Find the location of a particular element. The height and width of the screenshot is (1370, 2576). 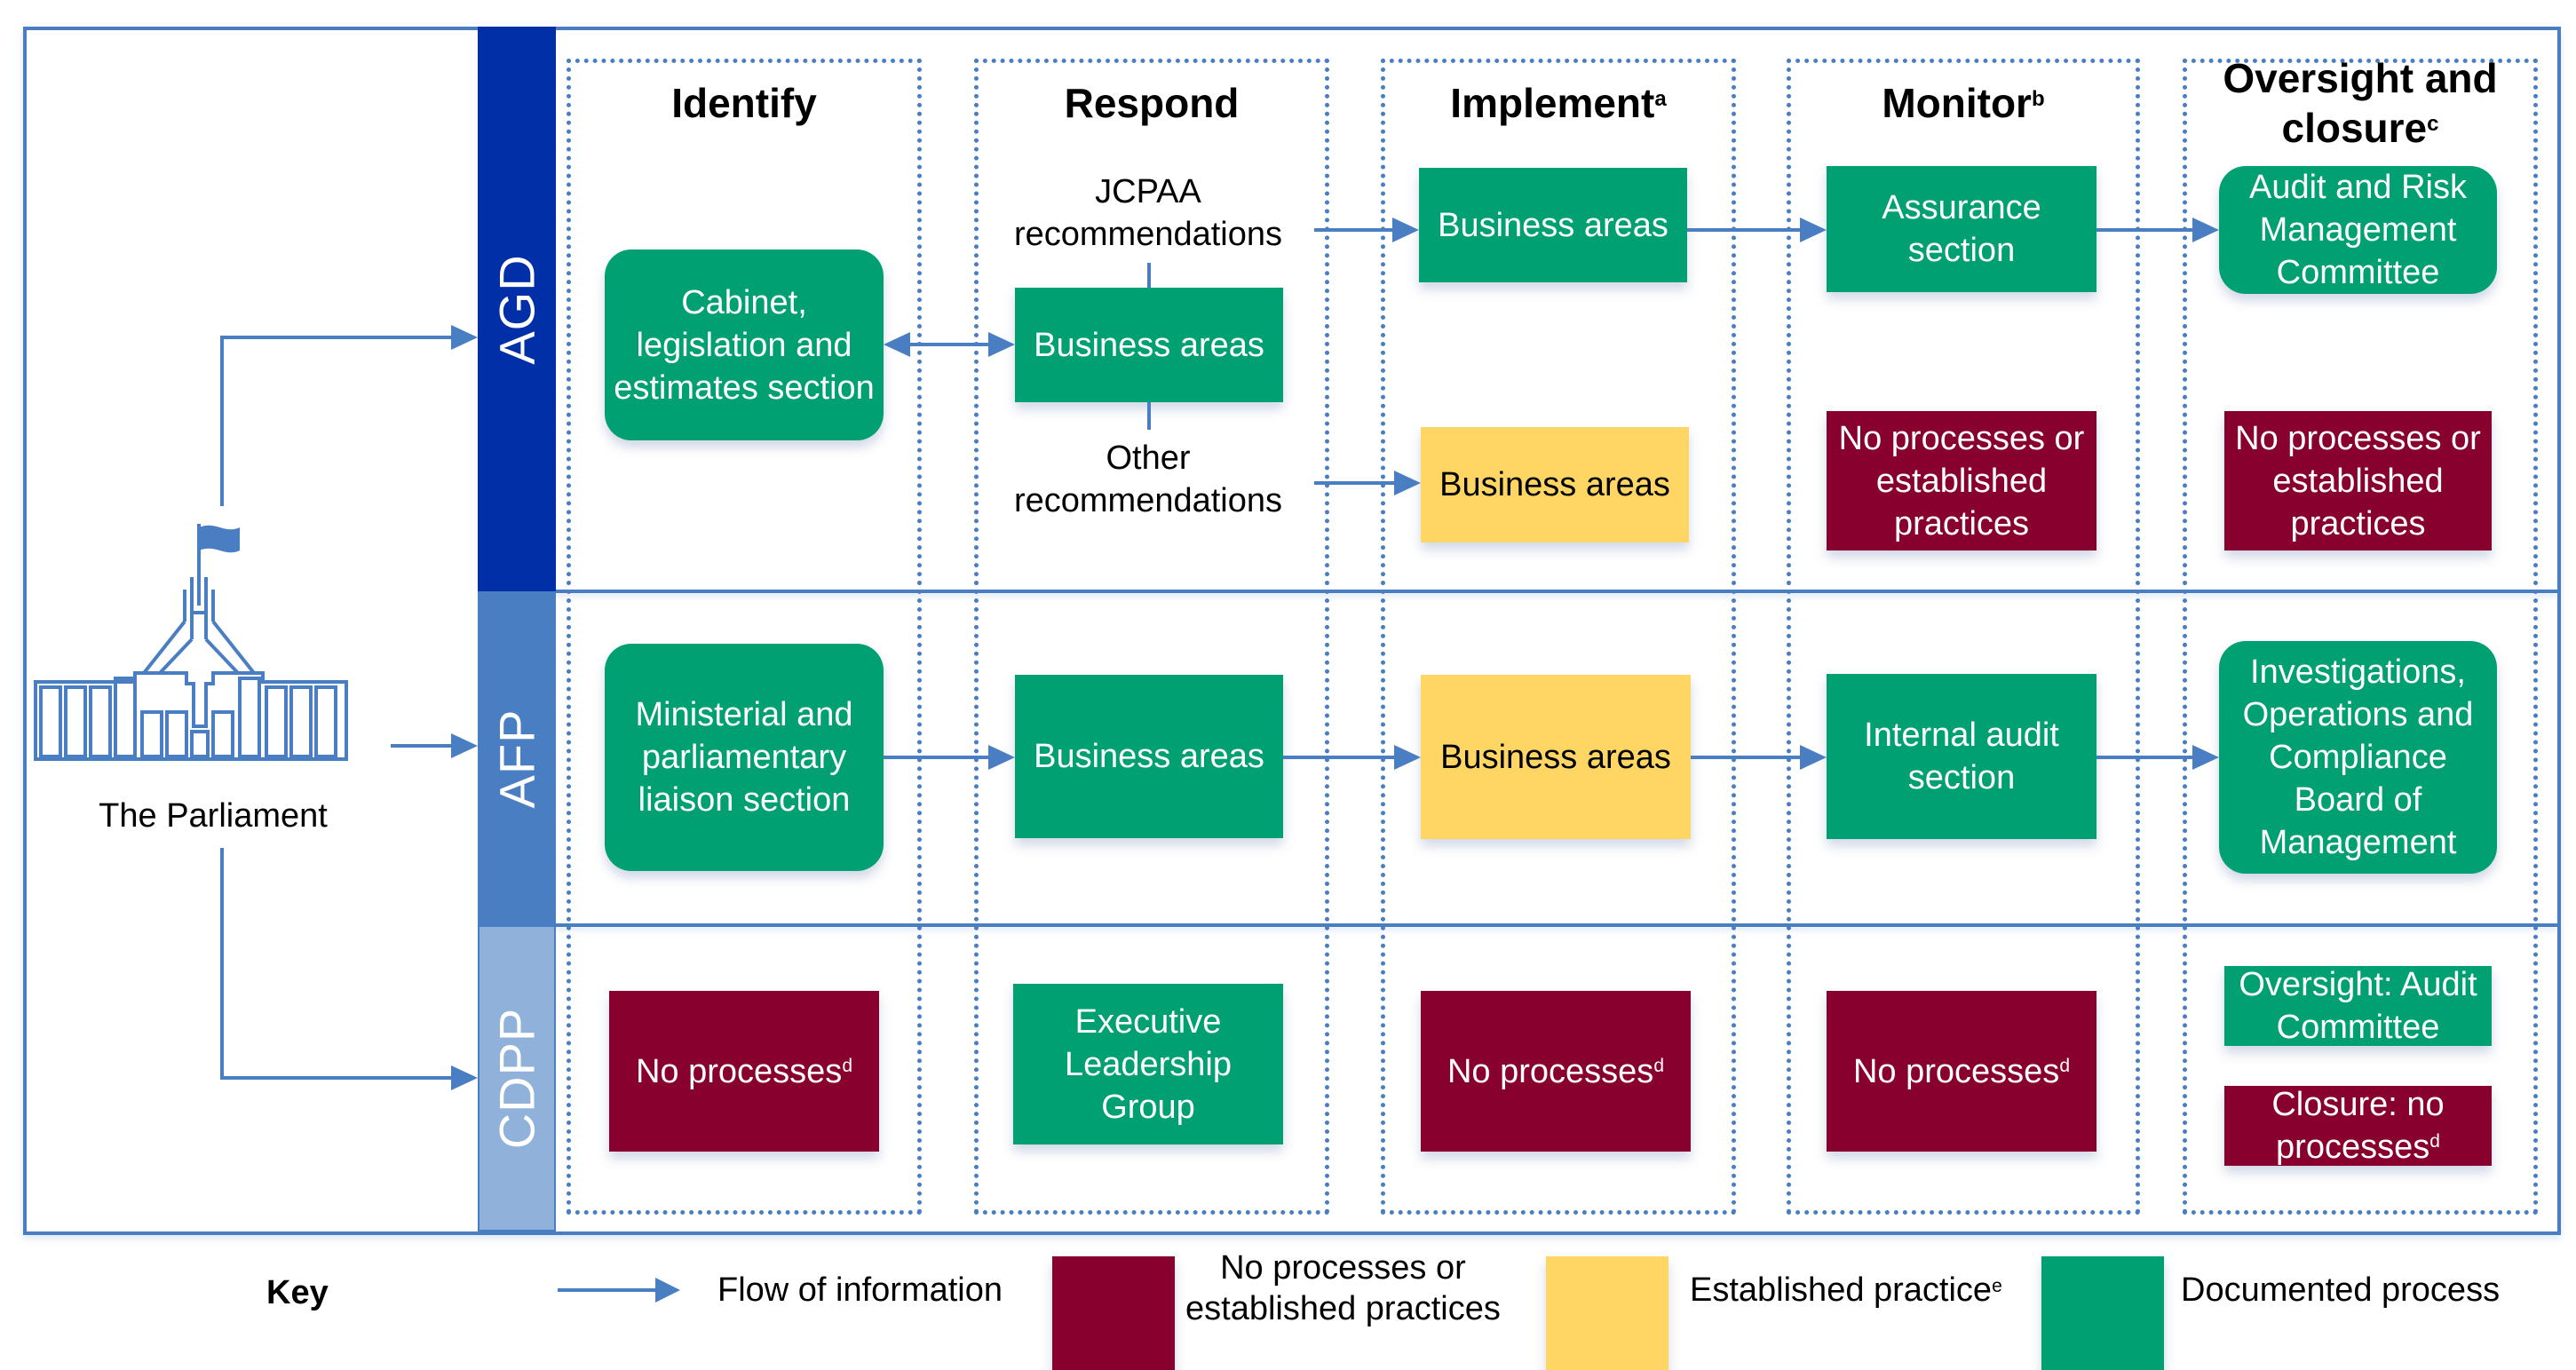

agd-jcpaa-label: JCPAA recommendations is located at coordinates (1148, 213).